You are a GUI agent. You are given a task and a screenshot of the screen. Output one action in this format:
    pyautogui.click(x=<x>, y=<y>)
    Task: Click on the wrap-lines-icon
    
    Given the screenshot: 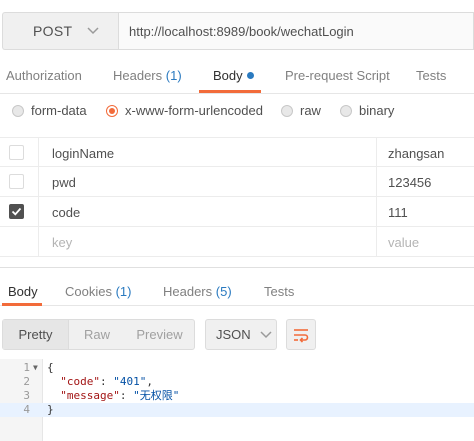 What is the action you would take?
    pyautogui.click(x=301, y=335)
    